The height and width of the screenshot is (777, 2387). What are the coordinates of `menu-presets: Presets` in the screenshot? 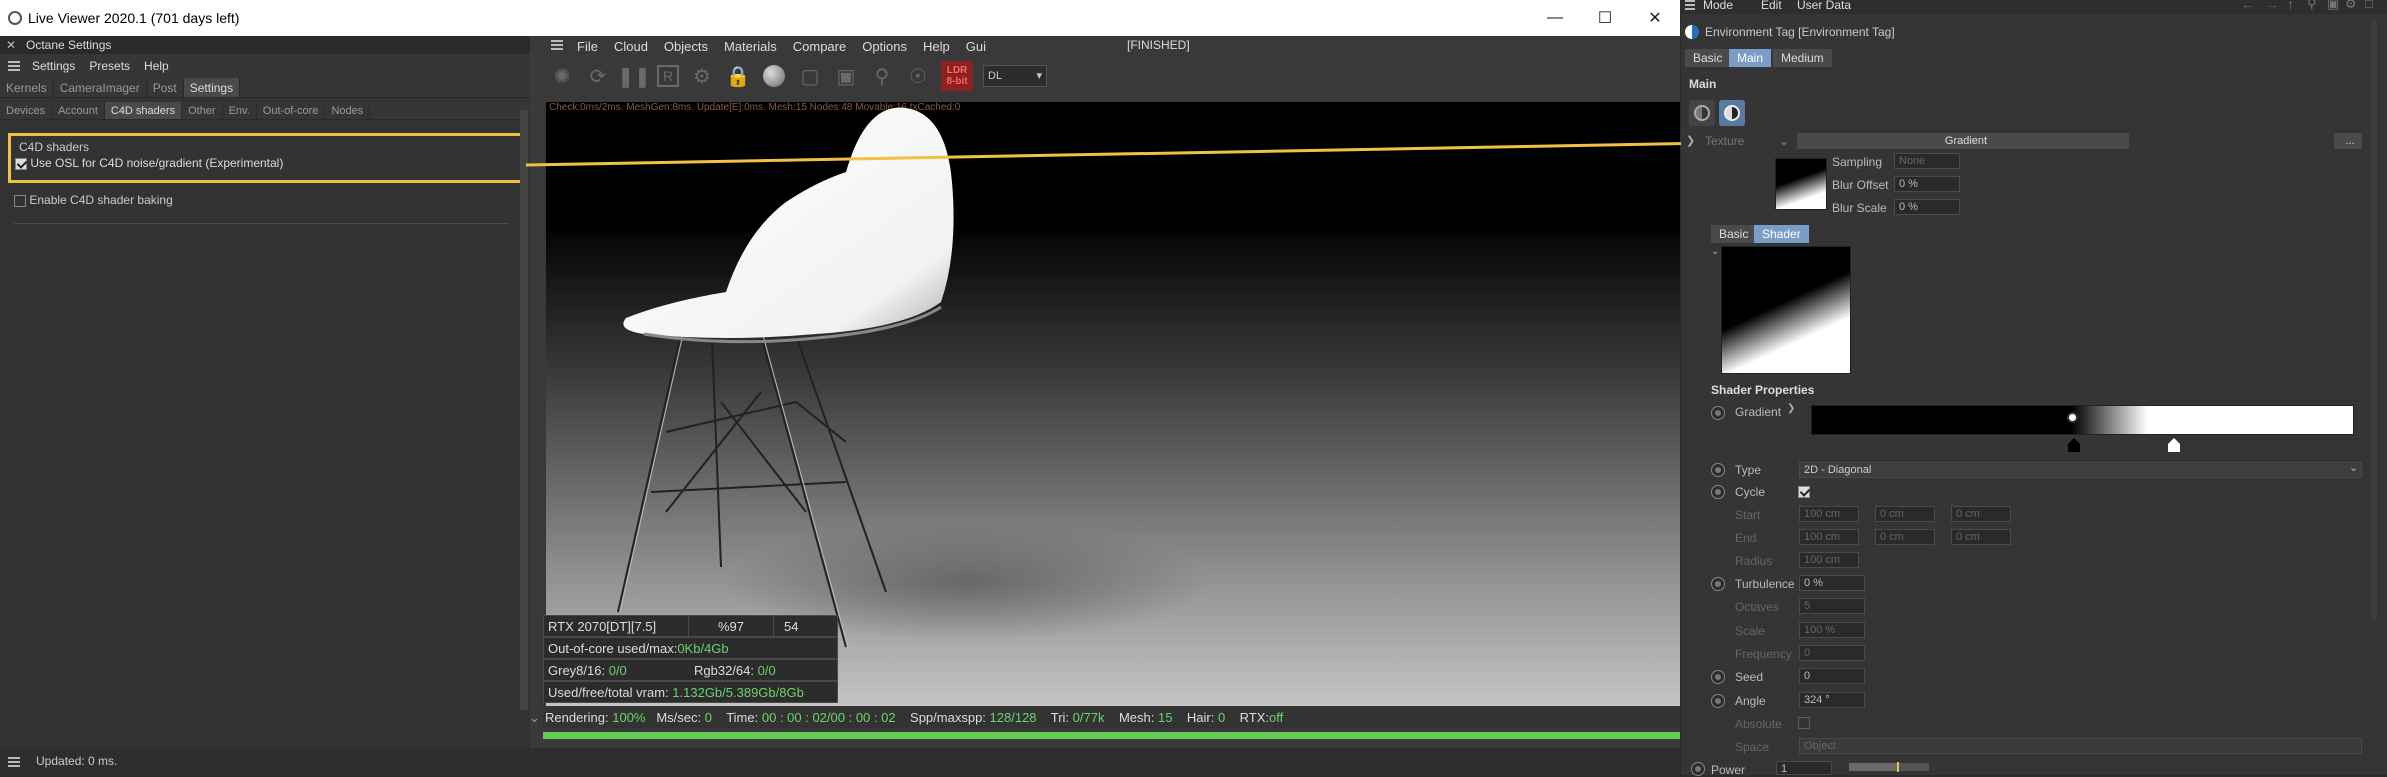 It's located at (109, 66).